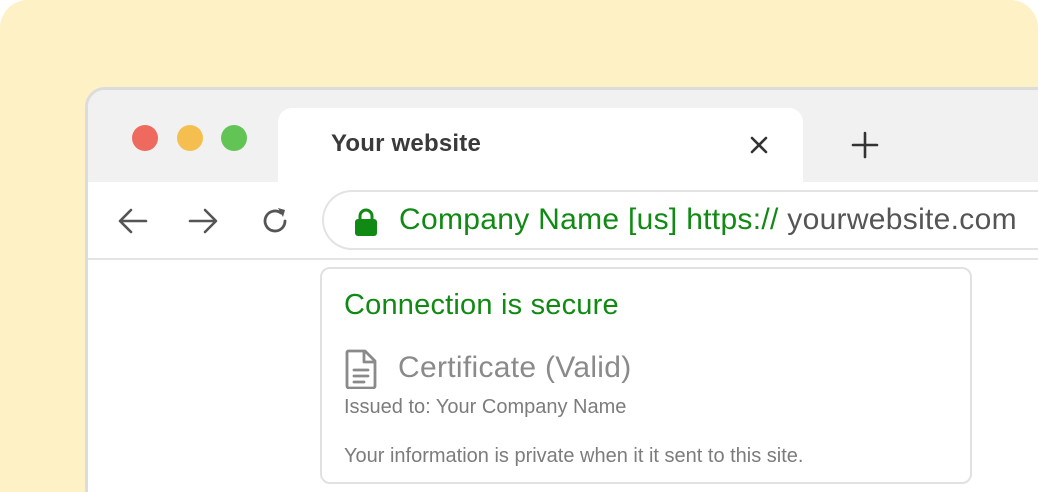 This screenshot has width=1038, height=492. I want to click on maximize-window-button, so click(234, 138).